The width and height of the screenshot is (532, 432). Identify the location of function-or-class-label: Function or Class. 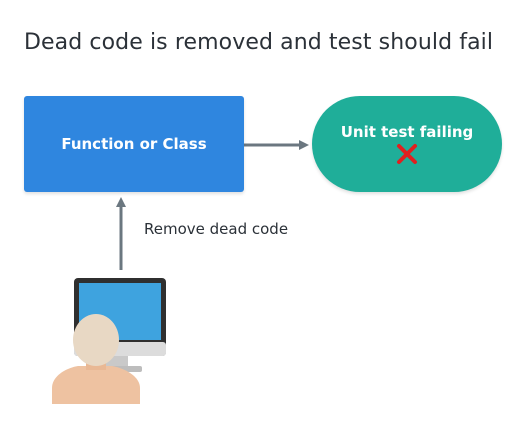
(134, 144).